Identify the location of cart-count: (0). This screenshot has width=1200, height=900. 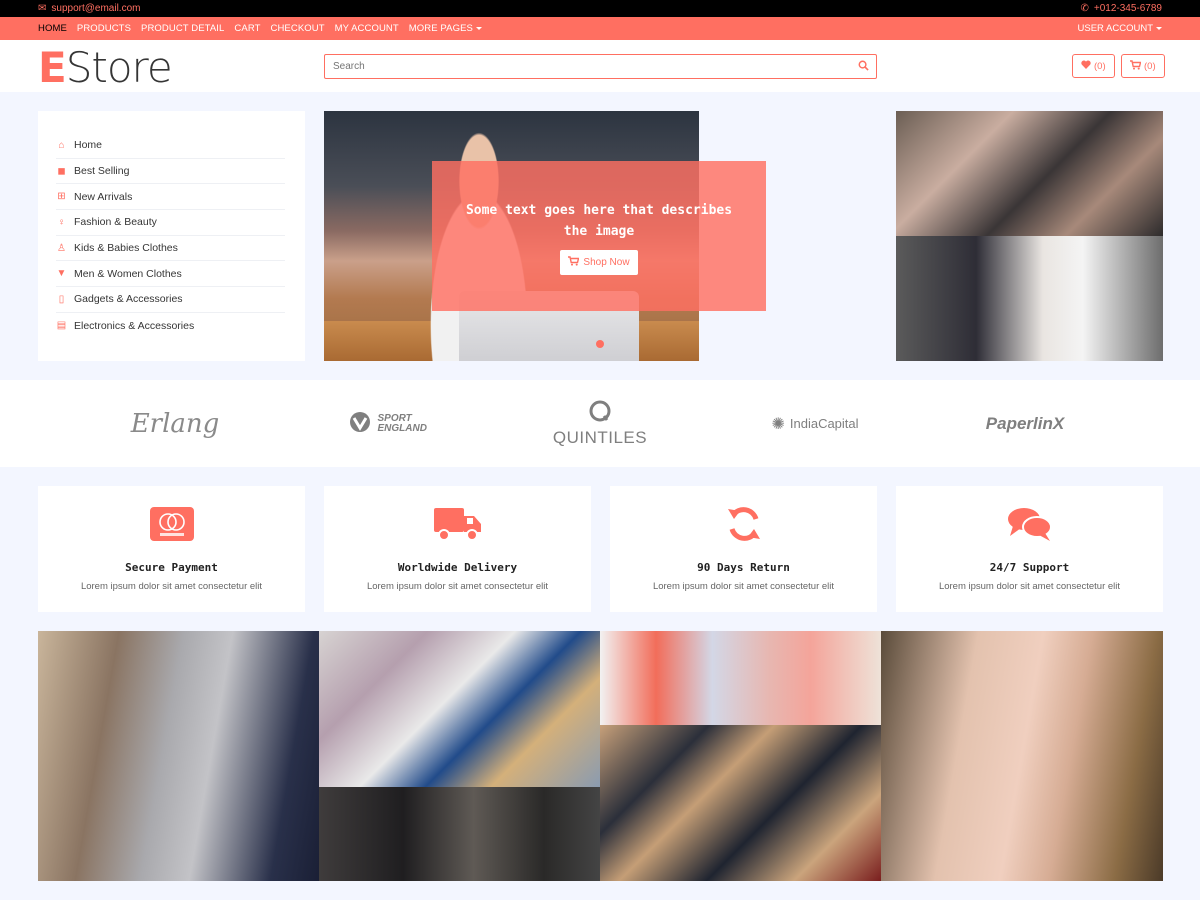
(1150, 66).